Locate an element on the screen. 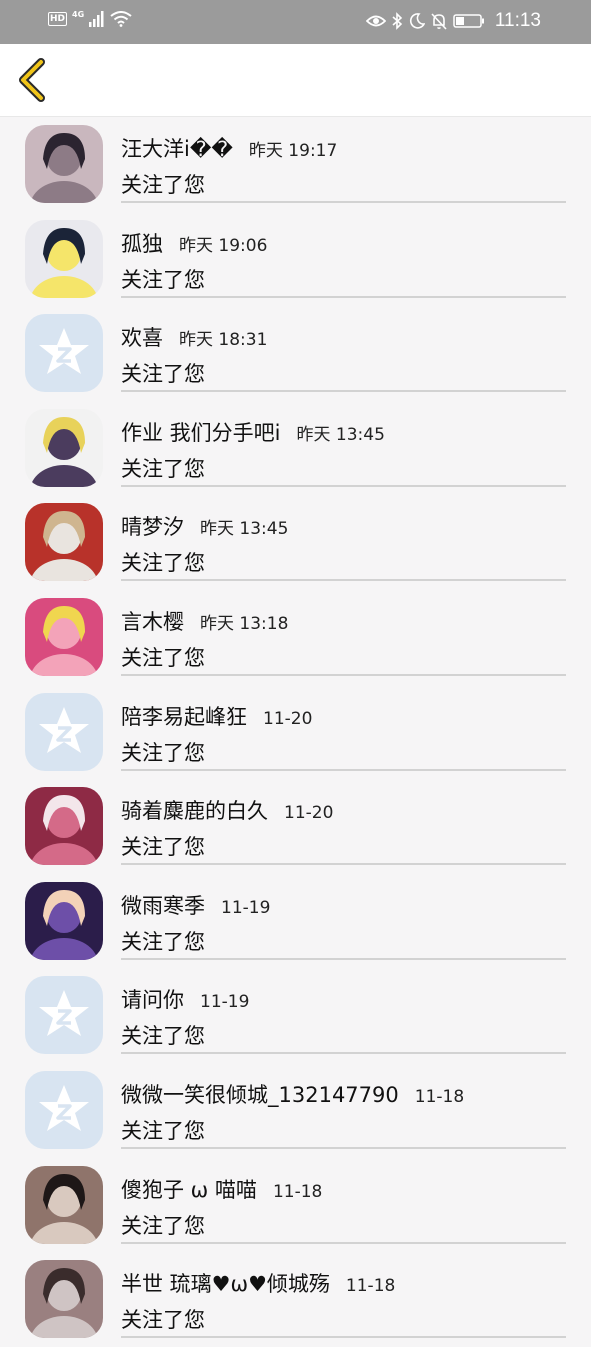 The width and height of the screenshot is (591, 1347). list-item: 陪李易起峰狂 11-20 关注了您 is located at coordinates (295, 732).